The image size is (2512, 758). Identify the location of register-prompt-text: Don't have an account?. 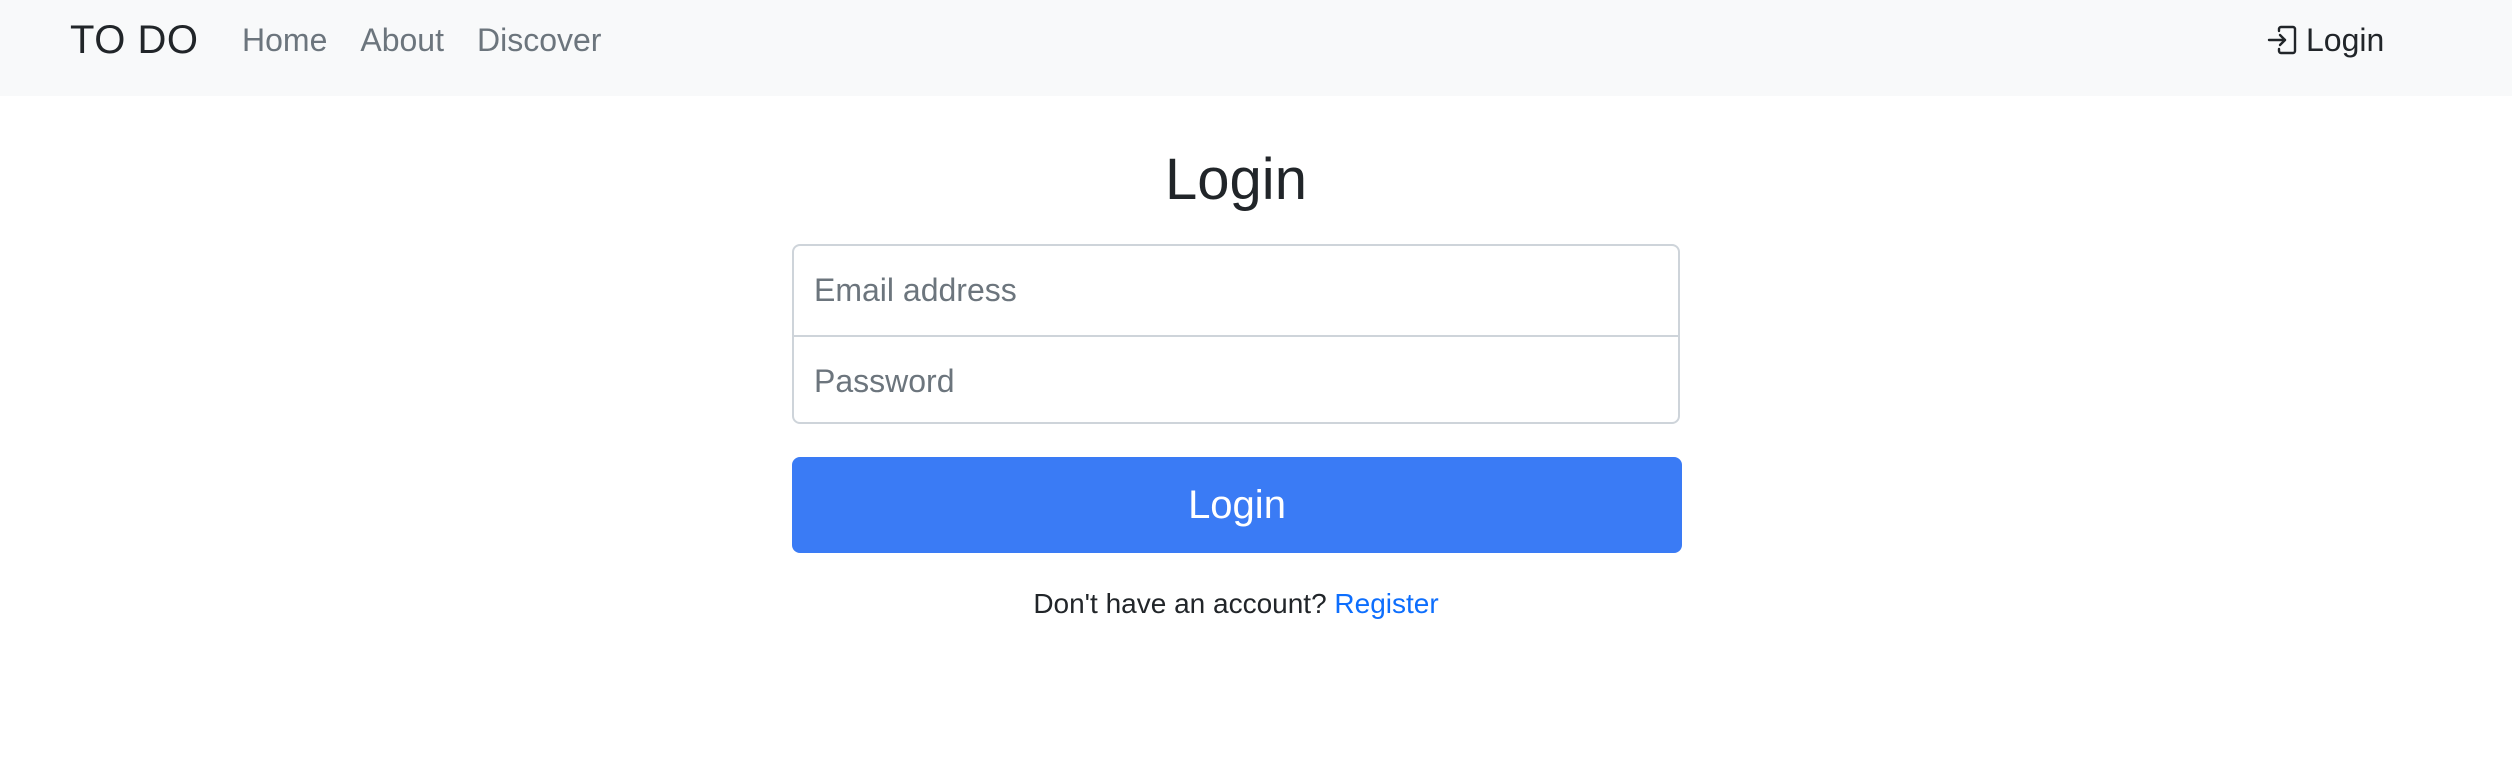
(1184, 603).